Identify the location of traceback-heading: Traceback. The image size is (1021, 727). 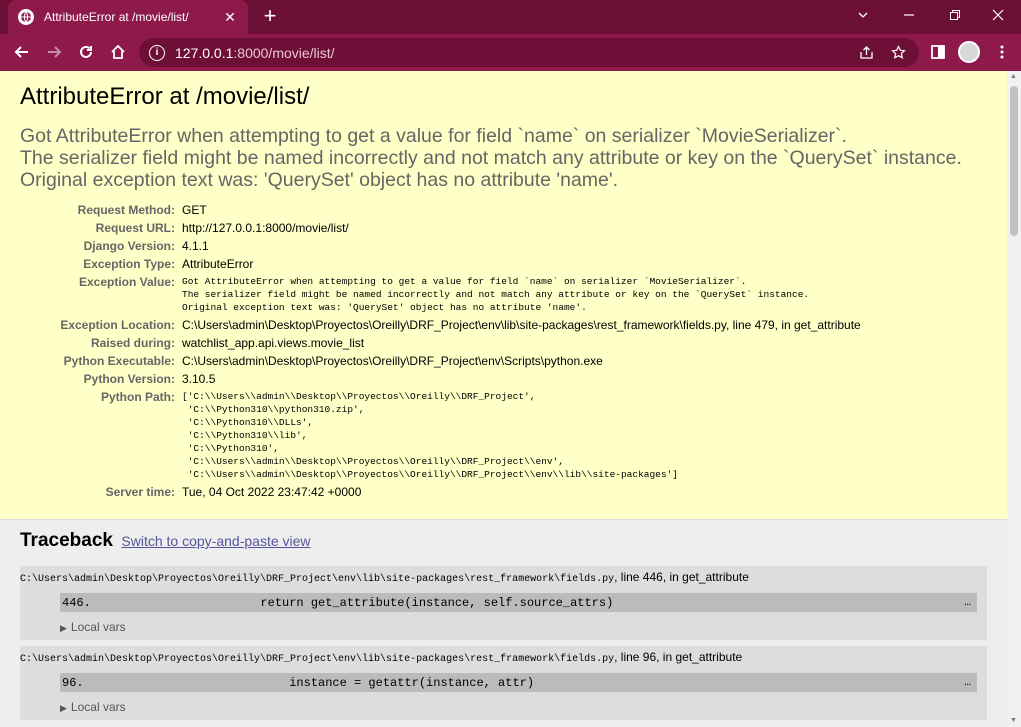
(66, 540).